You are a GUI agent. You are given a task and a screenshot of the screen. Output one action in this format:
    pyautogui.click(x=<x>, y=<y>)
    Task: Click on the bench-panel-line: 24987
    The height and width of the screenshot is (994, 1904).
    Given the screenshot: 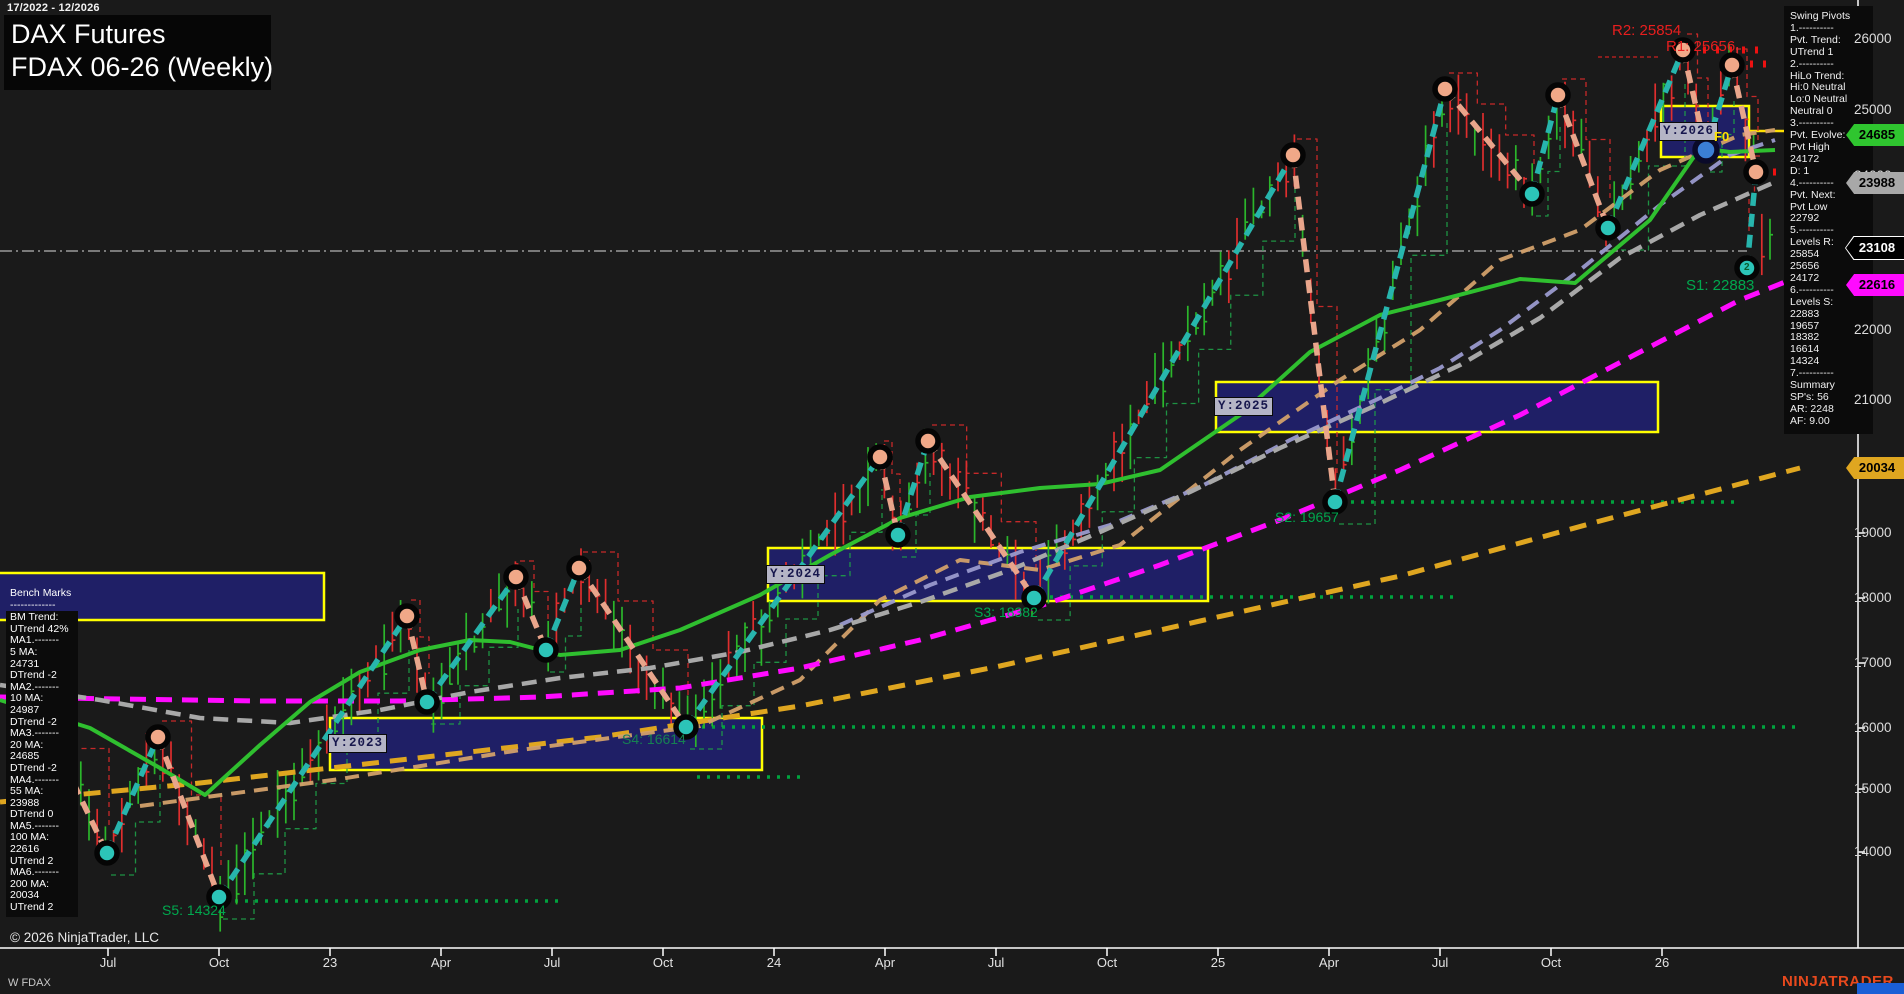 What is the action you would take?
    pyautogui.click(x=25, y=709)
    